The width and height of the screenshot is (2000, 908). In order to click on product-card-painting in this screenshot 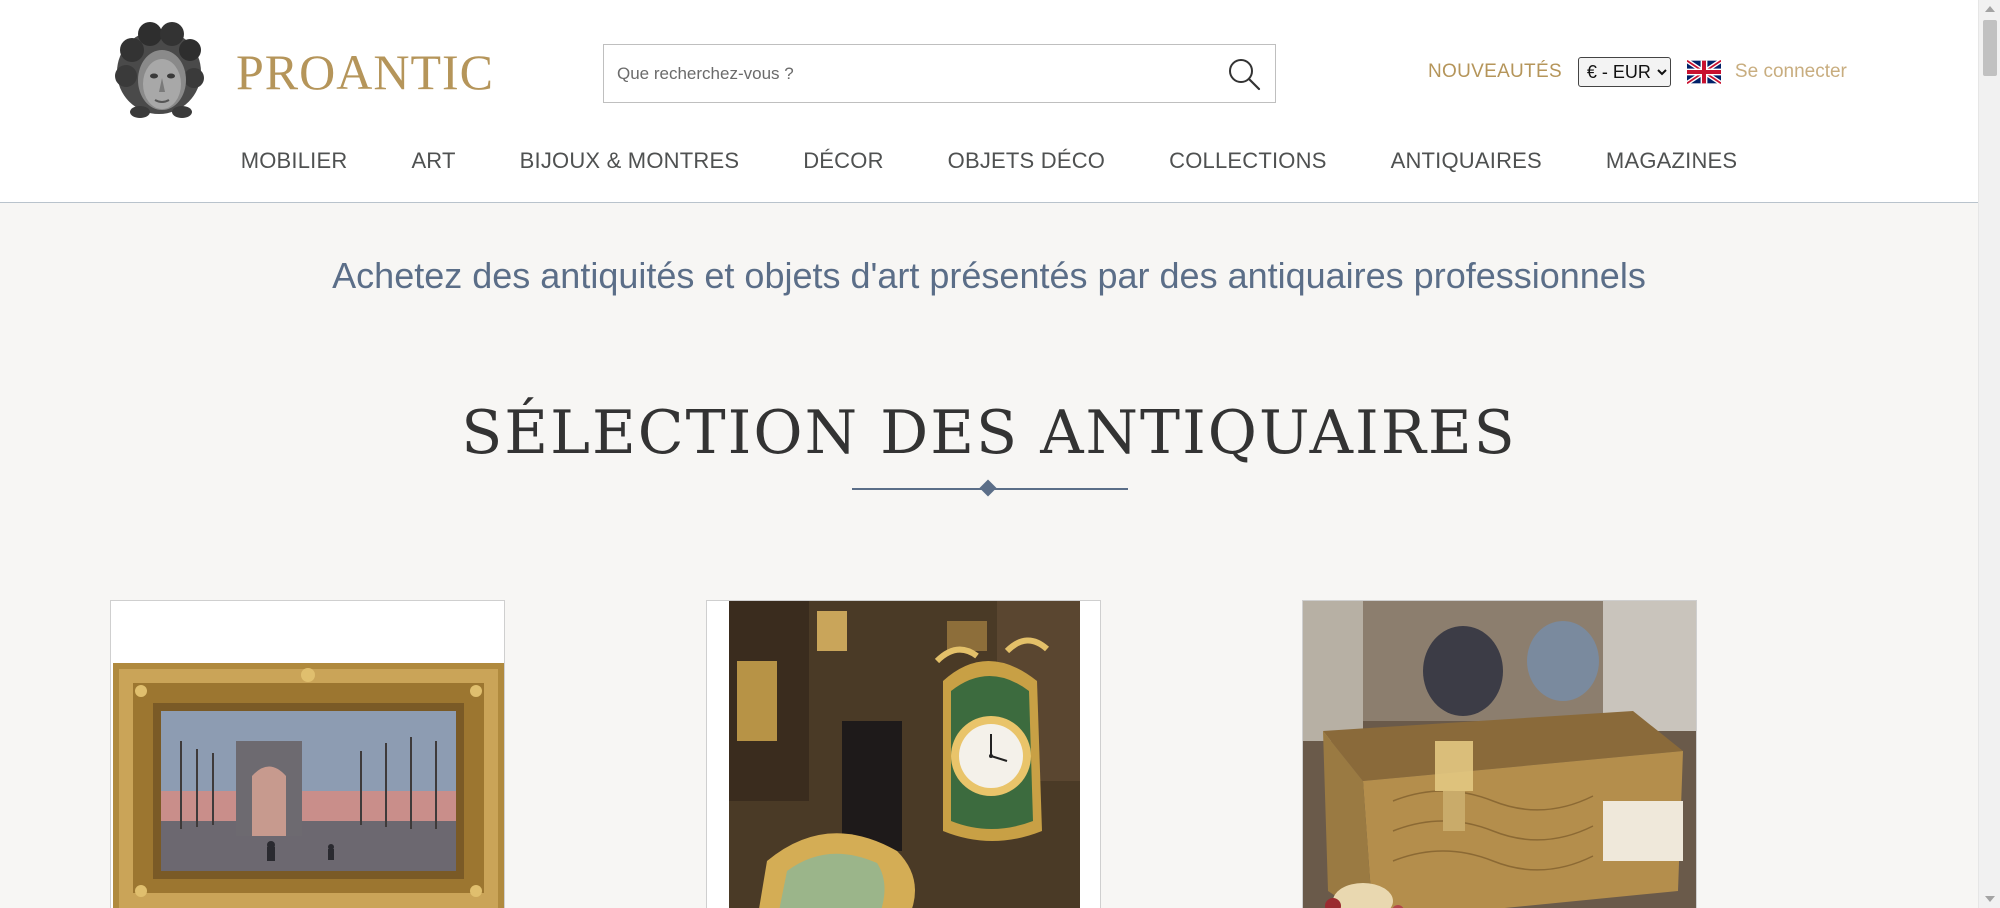, I will do `click(307, 754)`.